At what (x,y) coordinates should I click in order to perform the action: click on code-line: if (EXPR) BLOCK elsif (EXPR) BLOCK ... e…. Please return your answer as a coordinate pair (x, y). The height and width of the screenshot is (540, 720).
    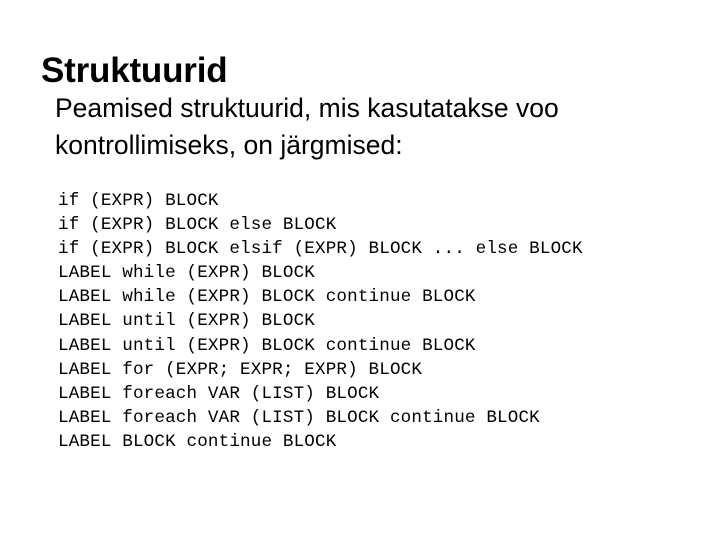
    Looking at the image, I should click on (320, 249).